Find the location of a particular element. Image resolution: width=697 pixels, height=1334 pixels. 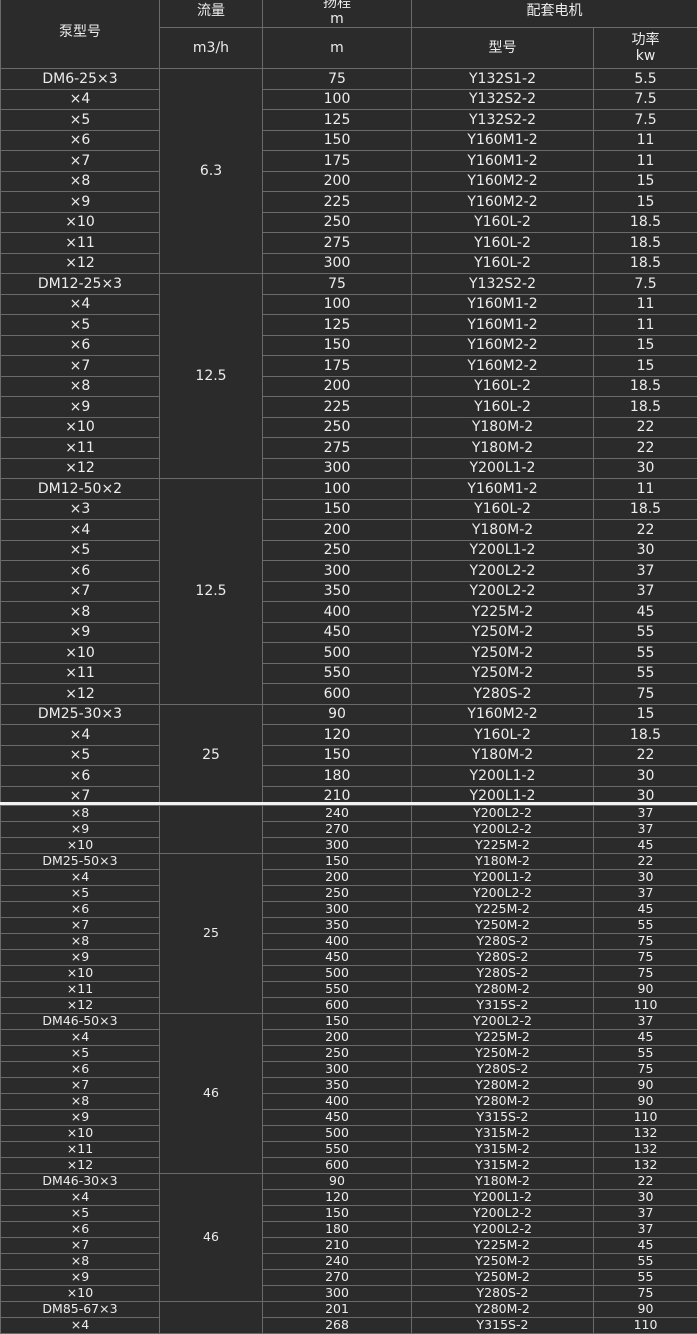

table-row: ×9450Y250M-255 is located at coordinates (349, 632).